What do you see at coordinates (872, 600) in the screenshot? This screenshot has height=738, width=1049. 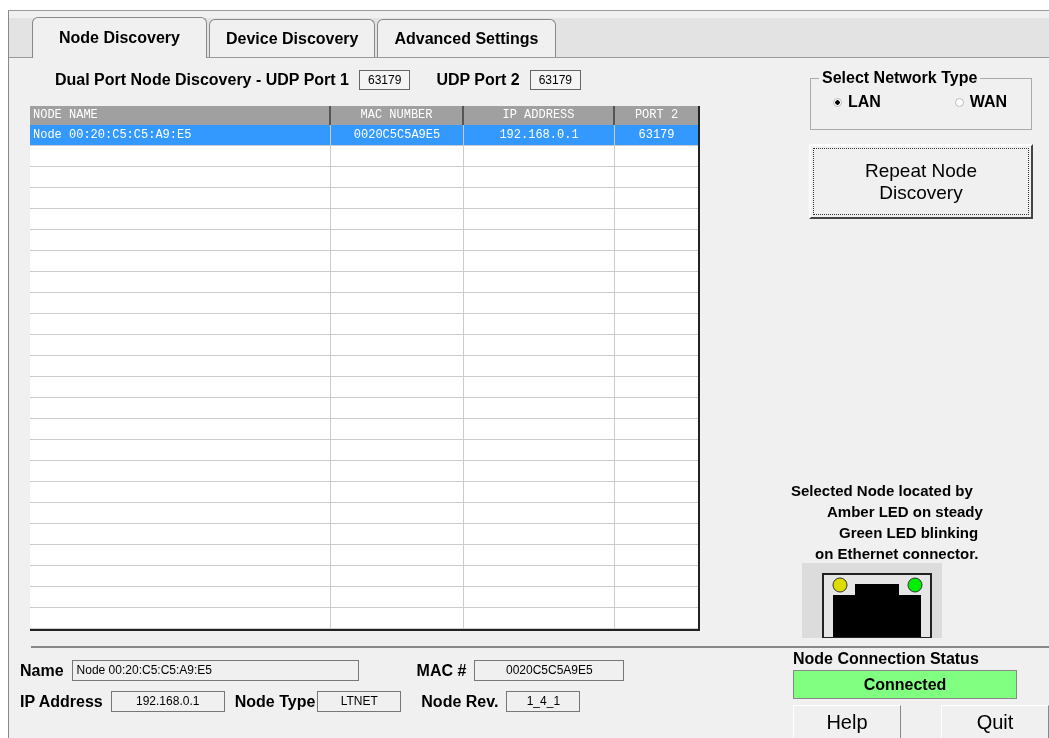 I see `ethernet-port-icon` at bounding box center [872, 600].